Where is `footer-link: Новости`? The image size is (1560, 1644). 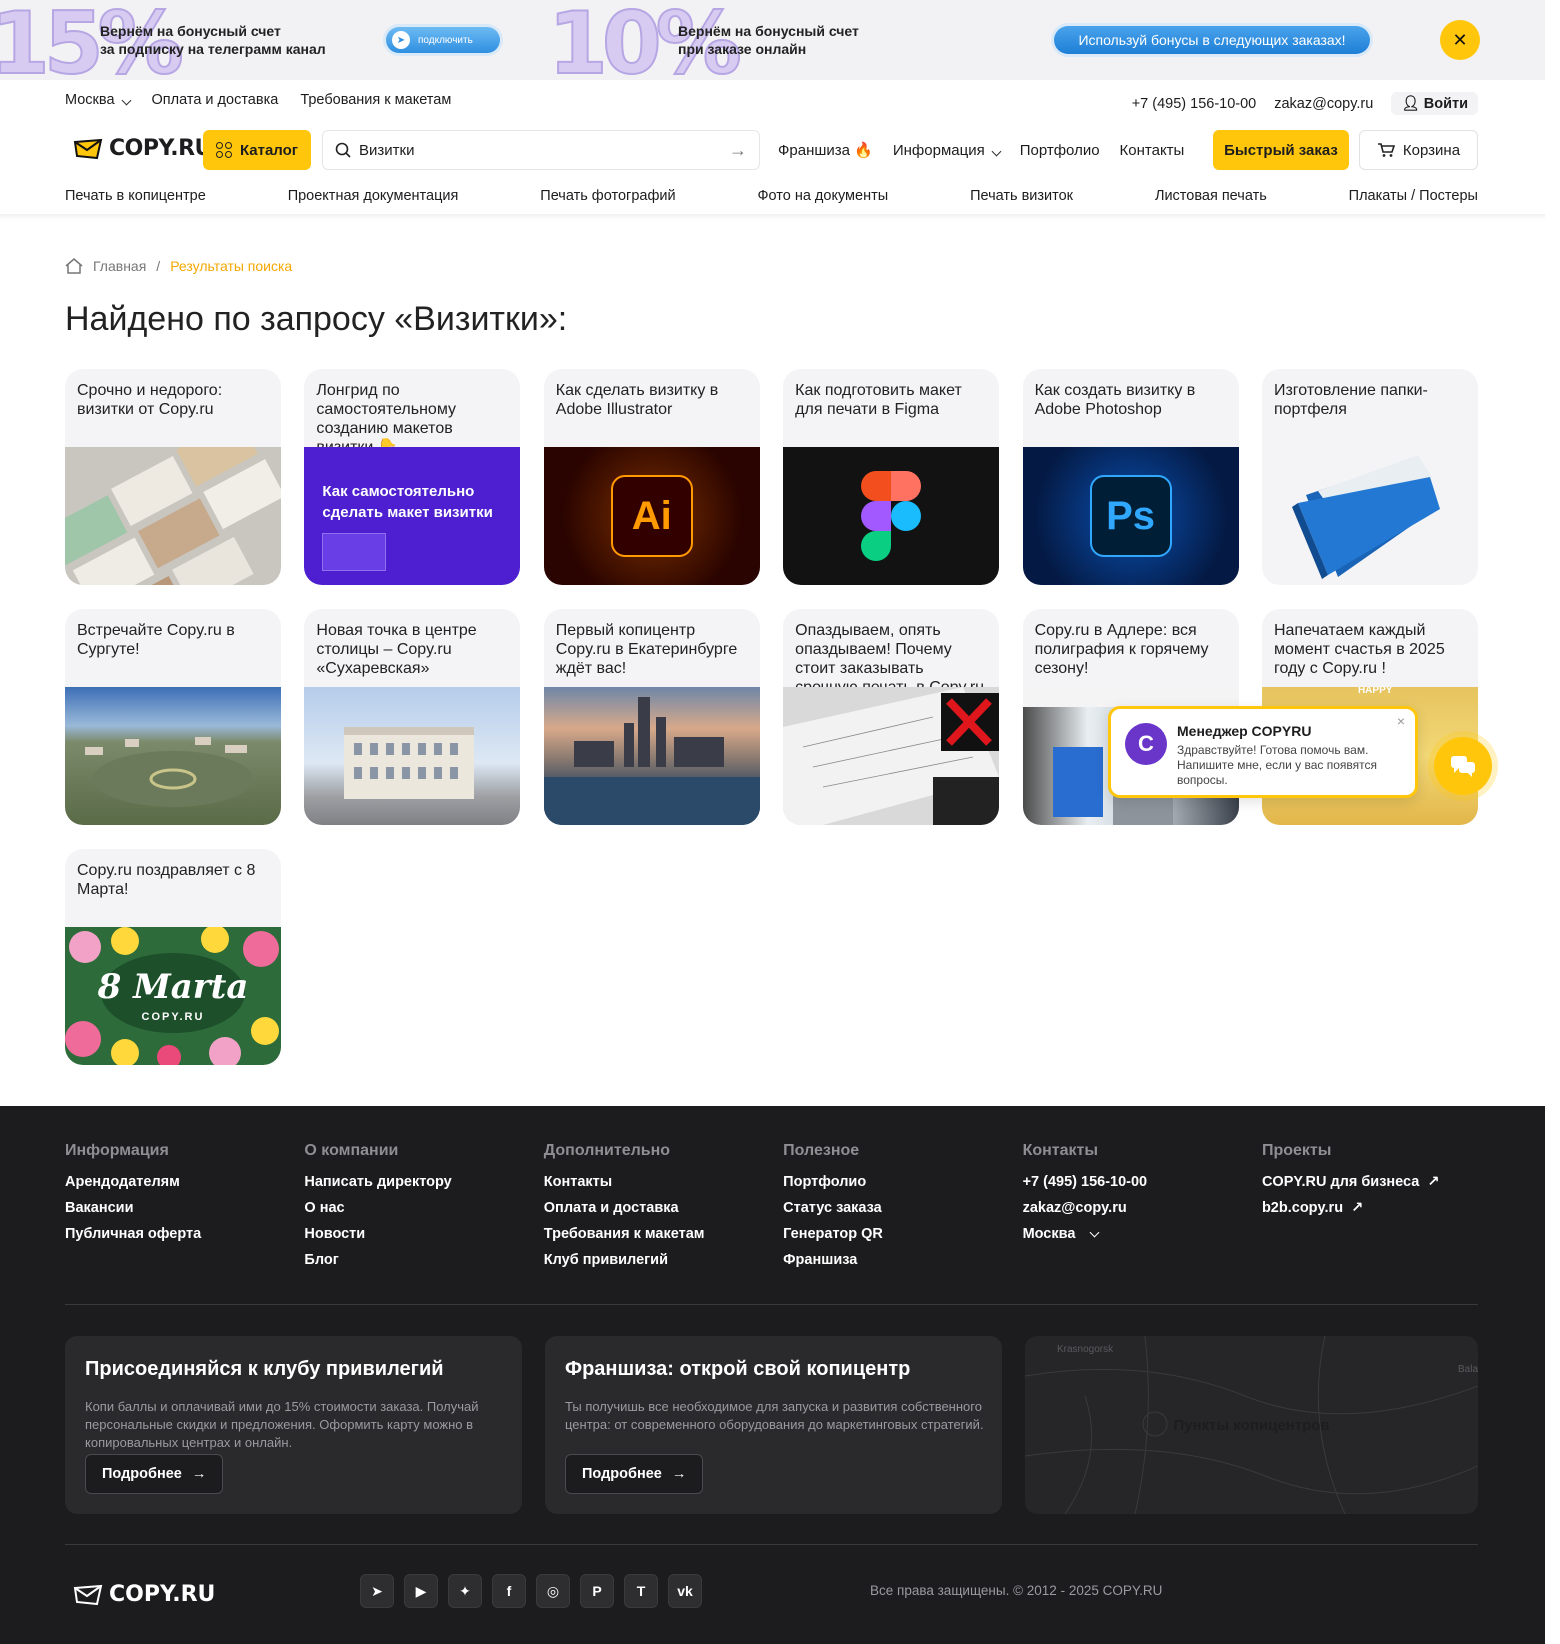 footer-link: Новости is located at coordinates (412, 1234).